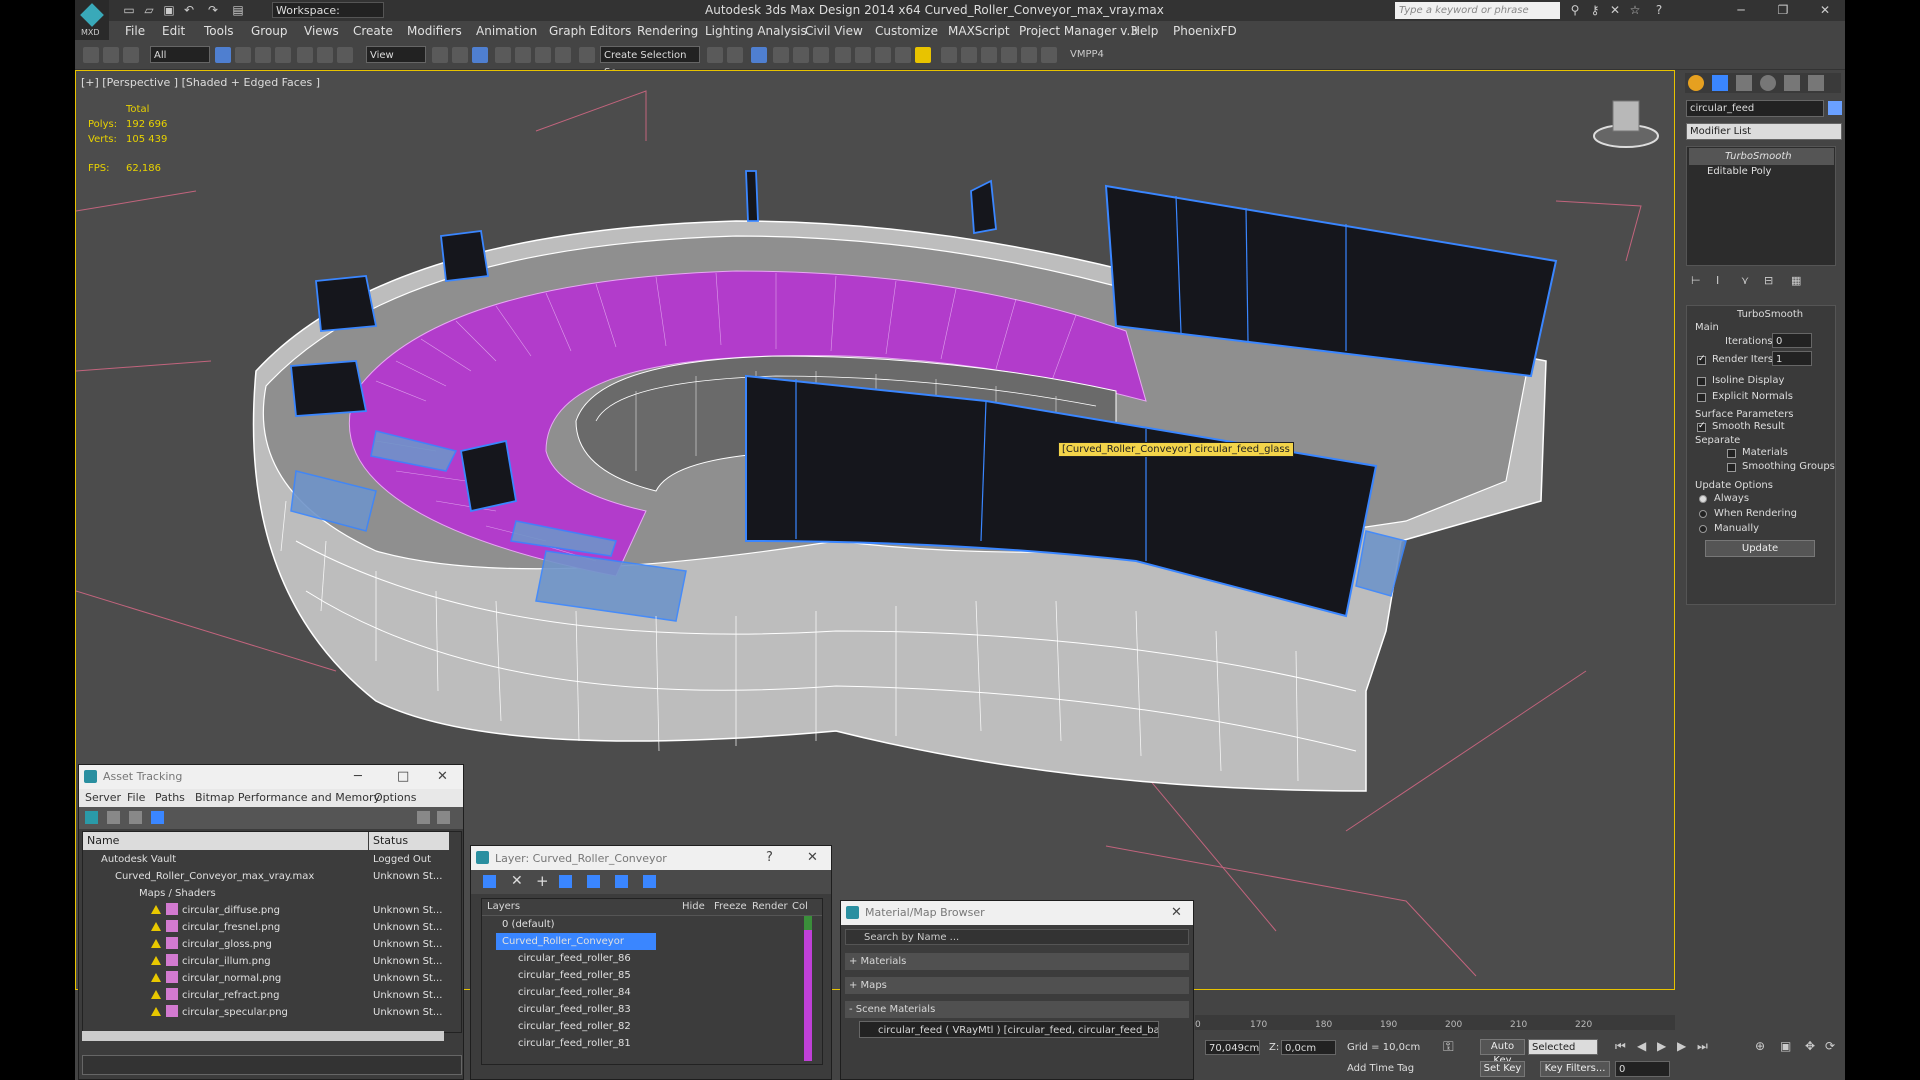 This screenshot has height=1080, width=1920. Describe the element at coordinates (652, 924) in the screenshot. I see `layer-row-default: 0 (default)` at that location.